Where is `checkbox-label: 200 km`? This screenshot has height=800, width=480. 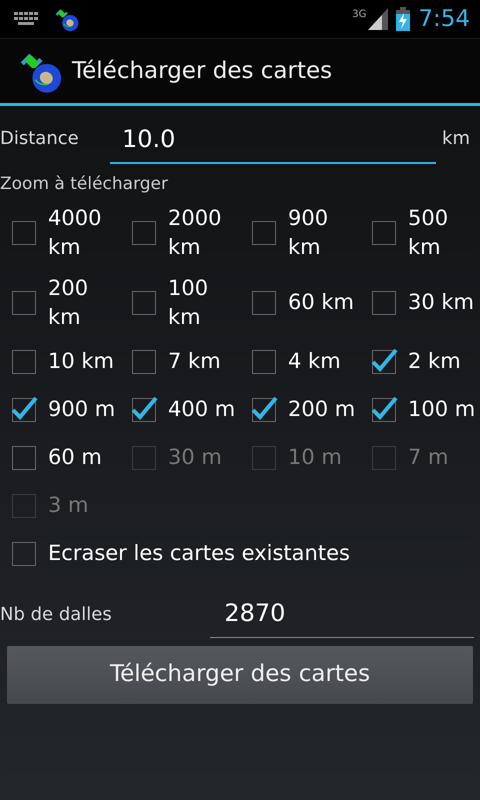 checkbox-label: 200 km is located at coordinates (69, 302).